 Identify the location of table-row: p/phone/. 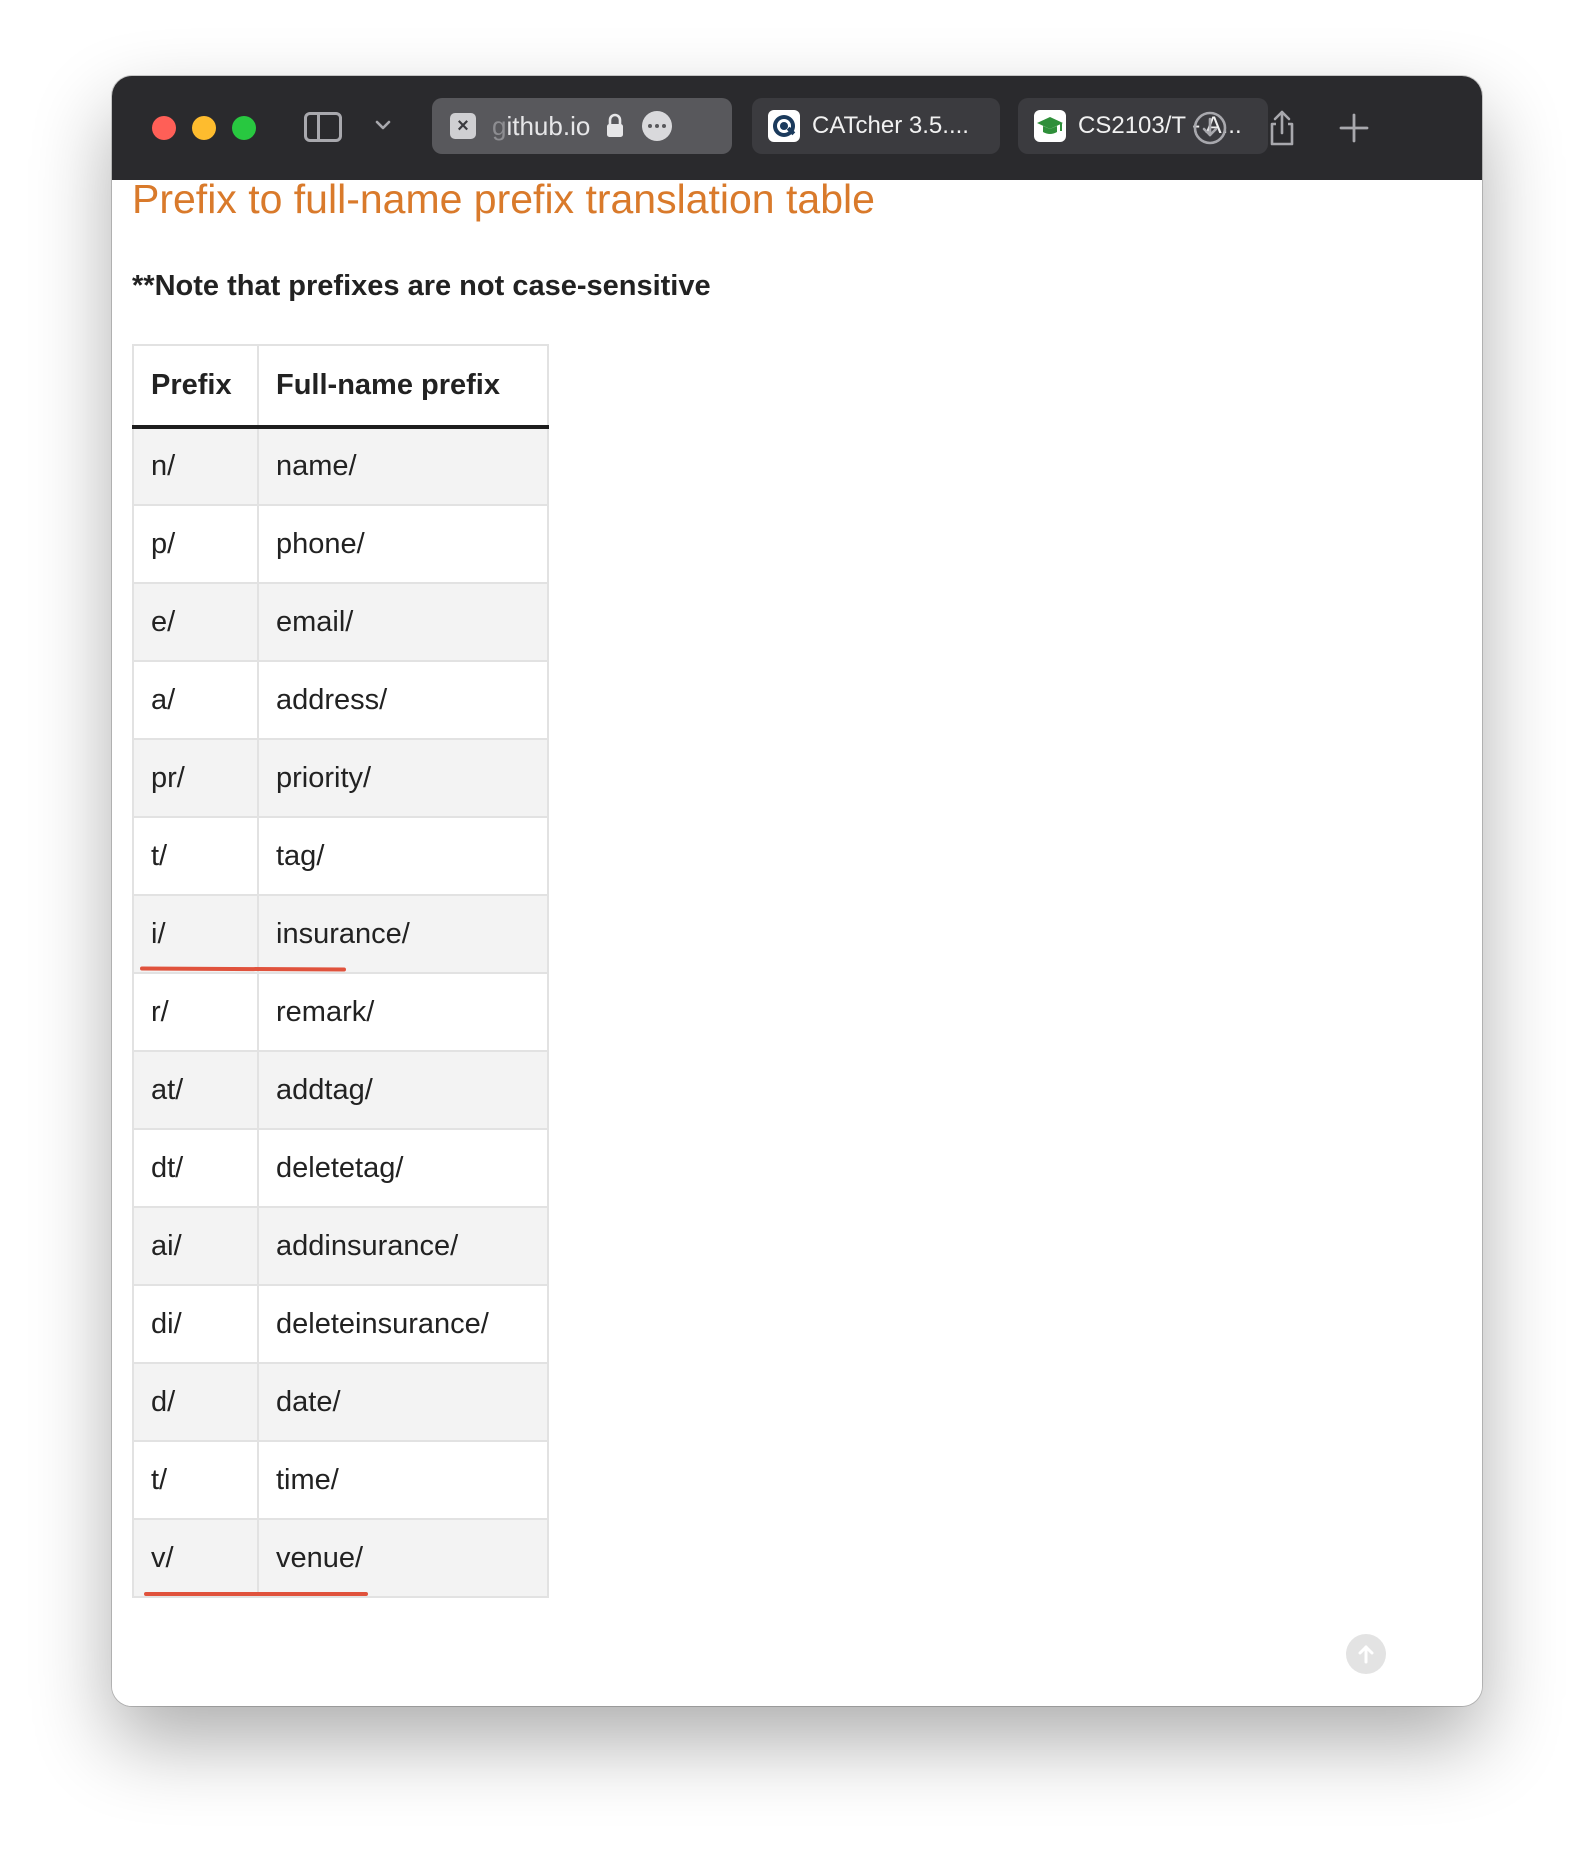
(340, 544).